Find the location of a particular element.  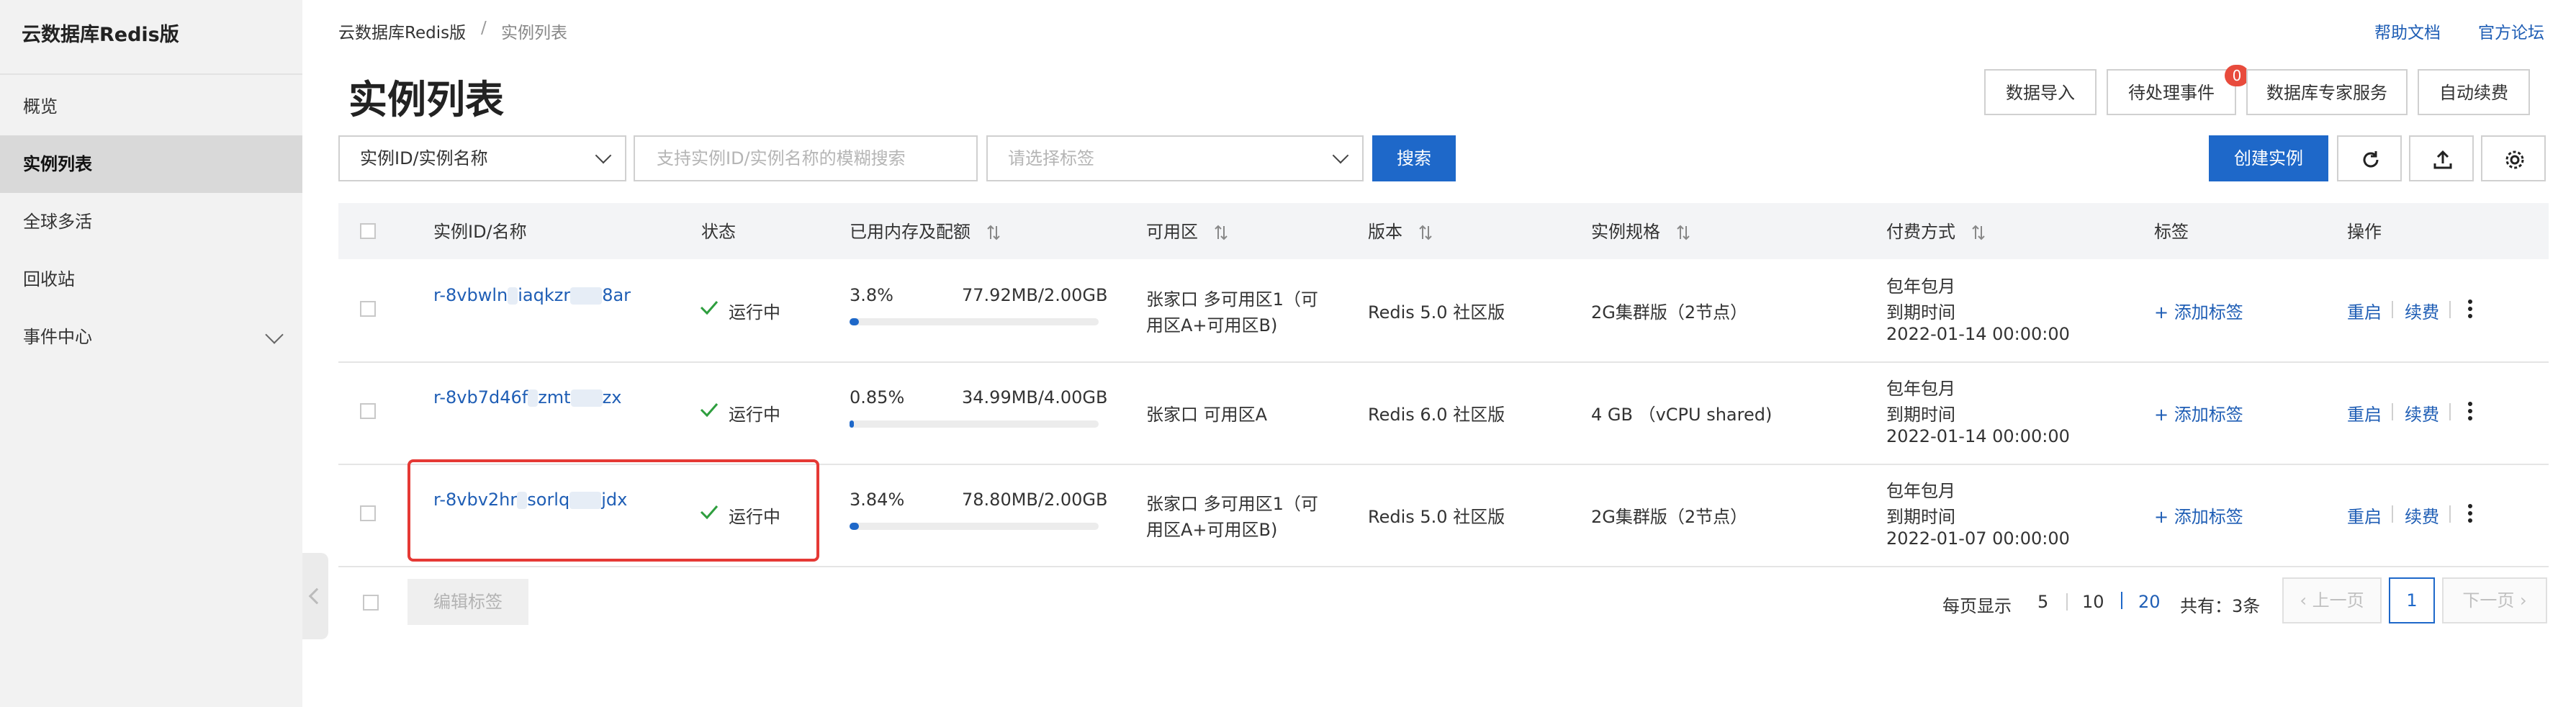

page-size-10: 10 is located at coordinates (2093, 602).